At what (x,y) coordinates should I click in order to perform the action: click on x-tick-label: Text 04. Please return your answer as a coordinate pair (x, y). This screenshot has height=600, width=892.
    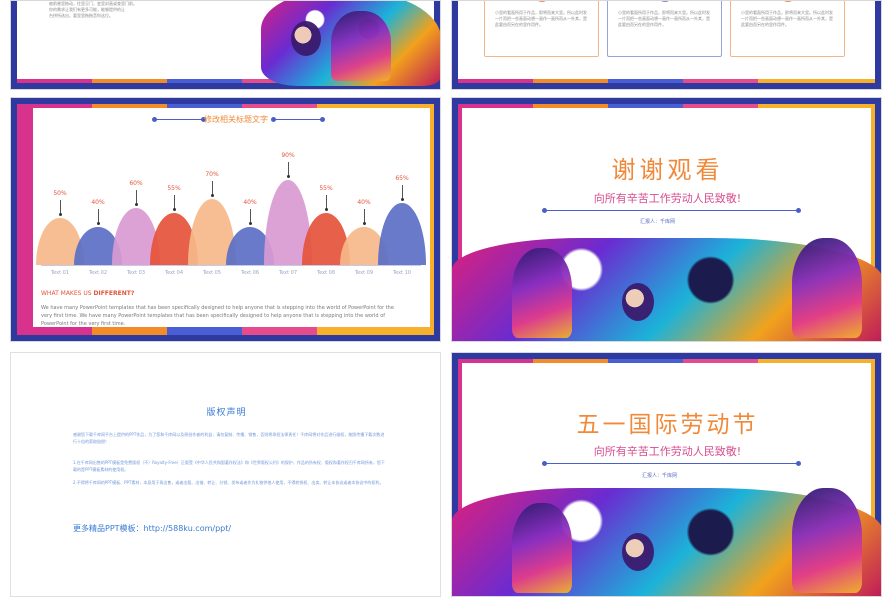
    Looking at the image, I should click on (174, 273).